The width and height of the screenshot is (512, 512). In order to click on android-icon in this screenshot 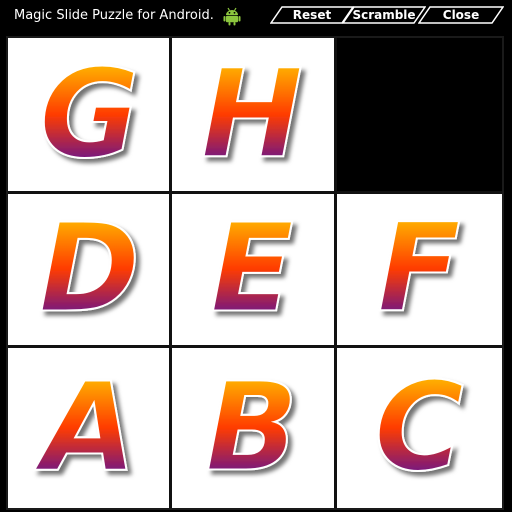, I will do `click(232, 16)`.